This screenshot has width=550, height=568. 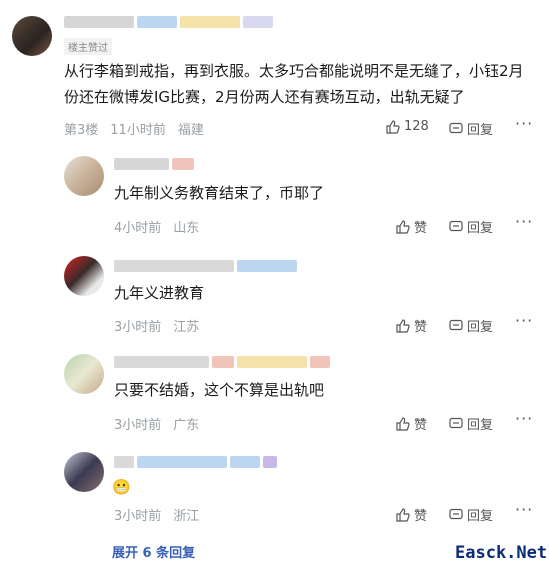 I want to click on like-count: 128, so click(x=416, y=126).